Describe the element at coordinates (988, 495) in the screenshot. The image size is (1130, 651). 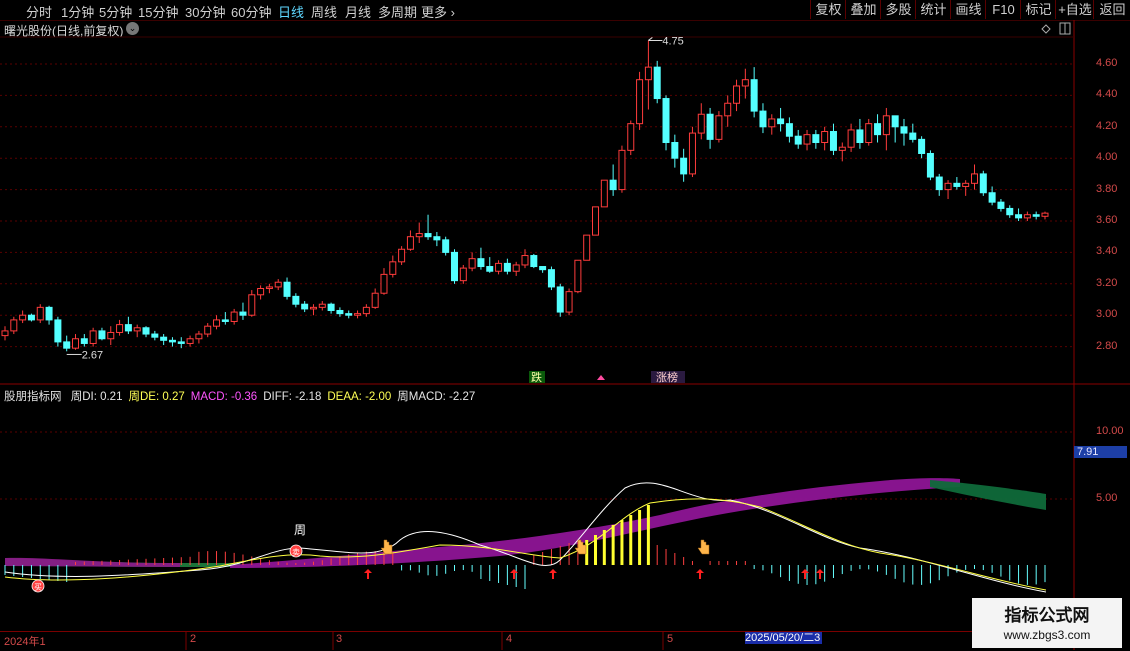
I see `green-band-right` at that location.